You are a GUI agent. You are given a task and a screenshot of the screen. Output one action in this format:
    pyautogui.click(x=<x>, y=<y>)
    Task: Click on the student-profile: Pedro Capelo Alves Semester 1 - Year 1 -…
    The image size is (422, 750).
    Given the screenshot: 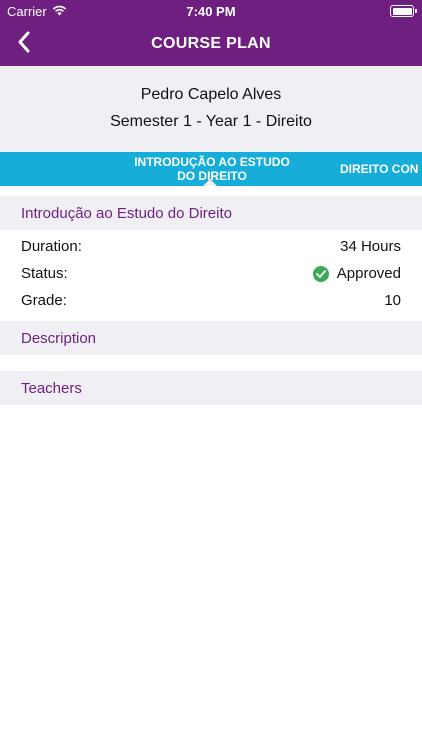 What is the action you would take?
    pyautogui.click(x=211, y=109)
    